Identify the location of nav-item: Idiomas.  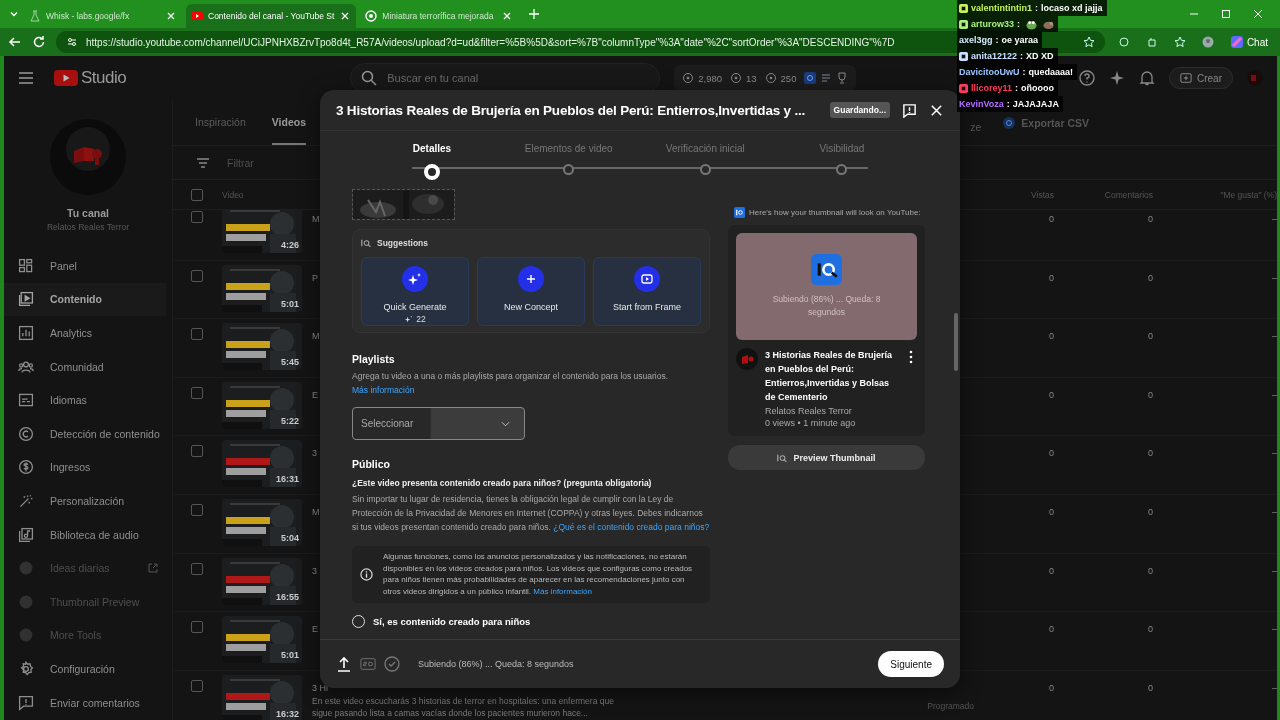
(85, 400).